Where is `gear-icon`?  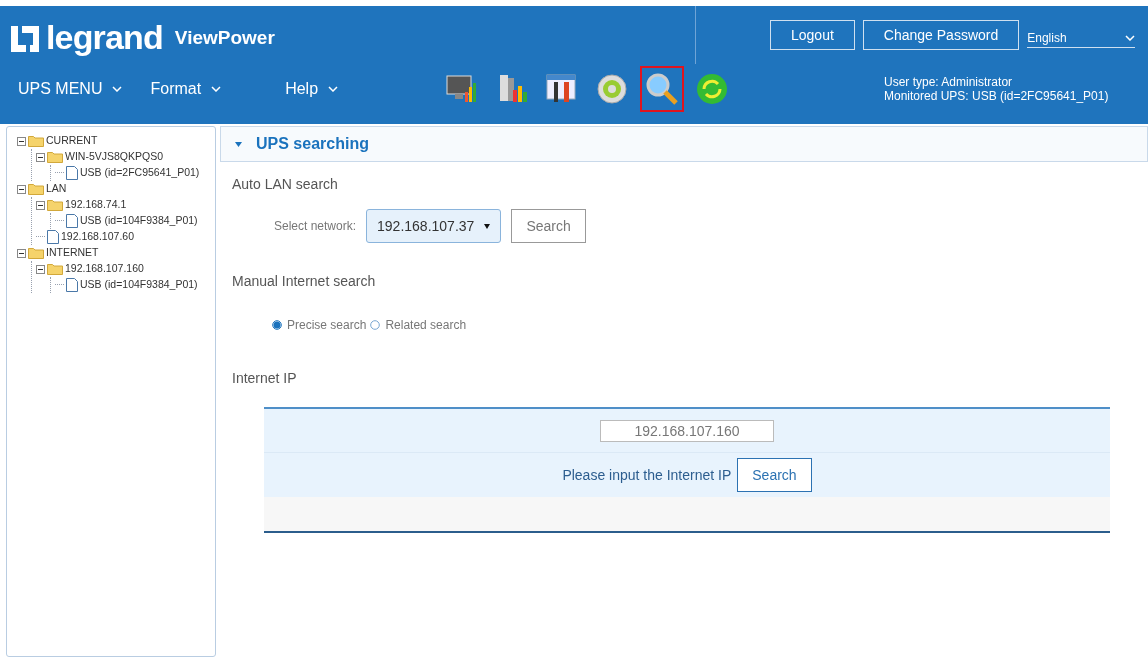 gear-icon is located at coordinates (612, 89).